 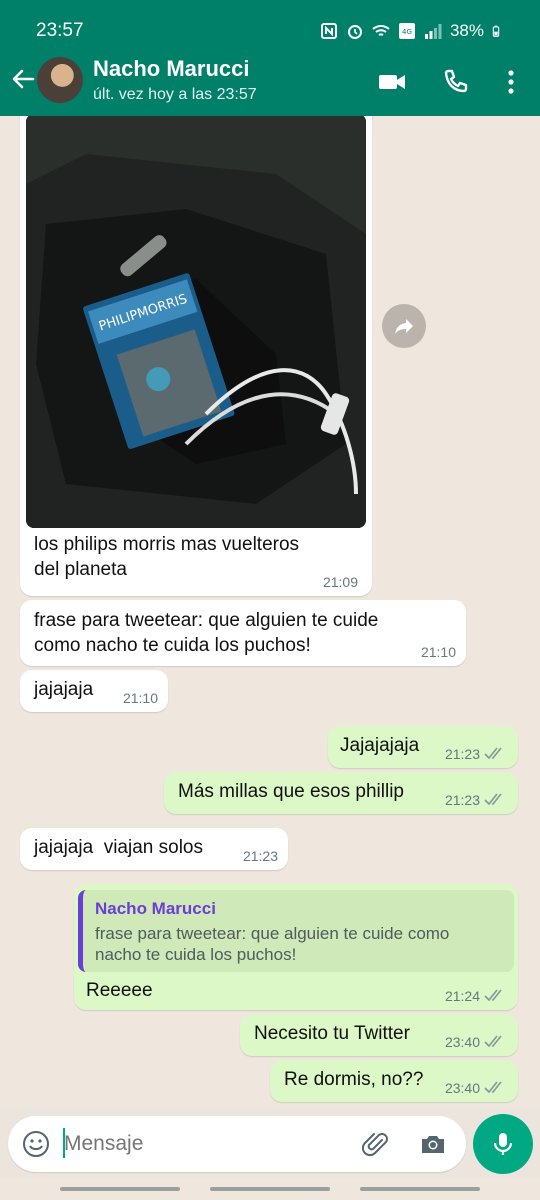 What do you see at coordinates (118, 847) in the screenshot?
I see `message-text: jajajaja viajan solos` at bounding box center [118, 847].